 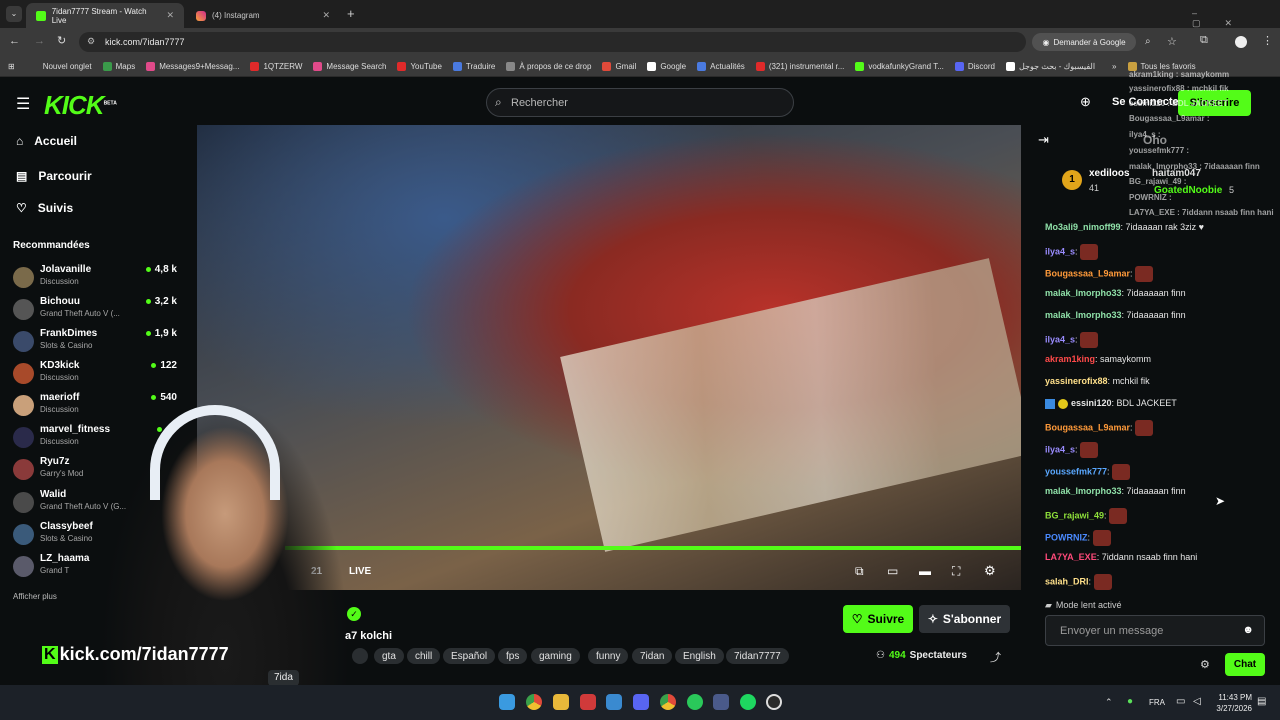 What do you see at coordinates (1157, 702) in the screenshot?
I see `language-indicator: FRA` at bounding box center [1157, 702].